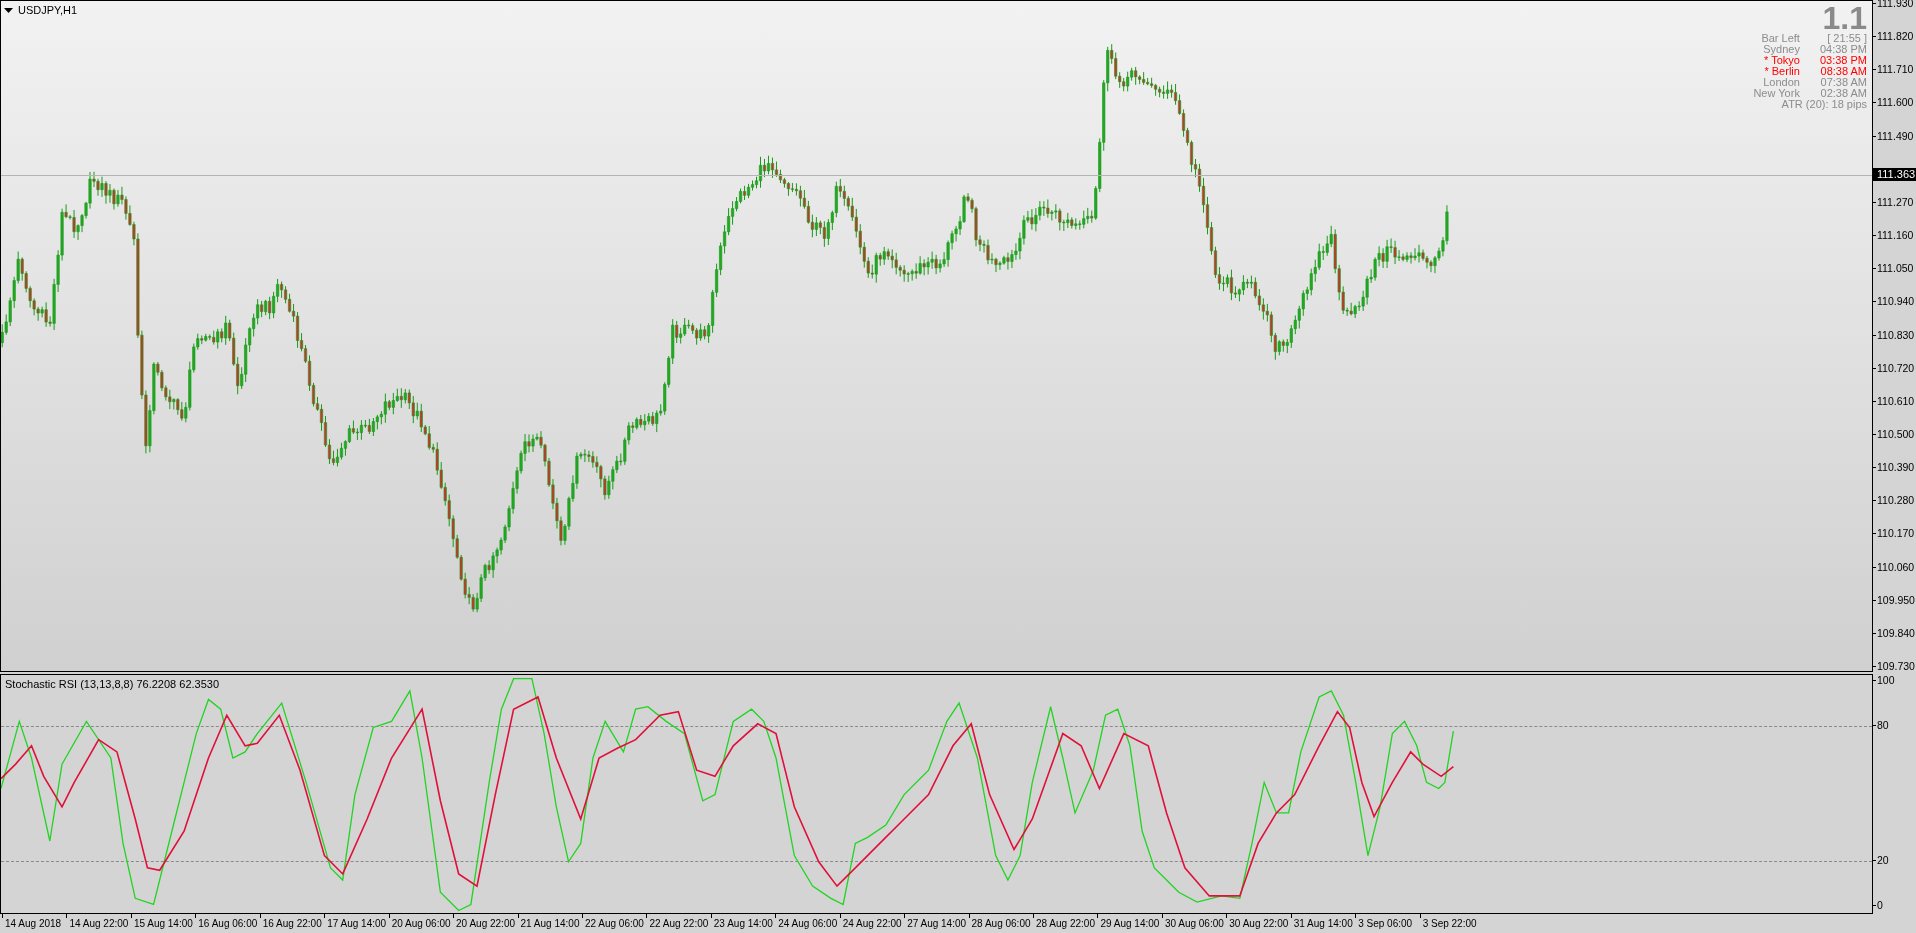  Describe the element at coordinates (872, 923) in the screenshot. I see `time-label: 24 Aug 22:00` at that location.